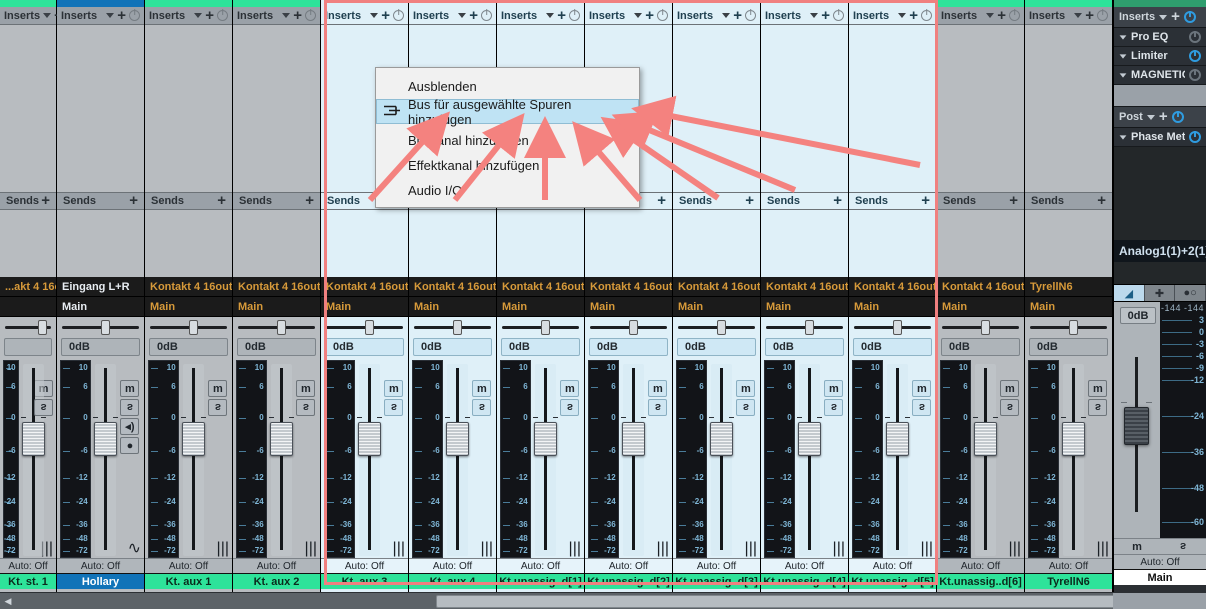  Describe the element at coordinates (1138, 315) in the screenshot. I see `master-gain-value: 0dB` at that location.